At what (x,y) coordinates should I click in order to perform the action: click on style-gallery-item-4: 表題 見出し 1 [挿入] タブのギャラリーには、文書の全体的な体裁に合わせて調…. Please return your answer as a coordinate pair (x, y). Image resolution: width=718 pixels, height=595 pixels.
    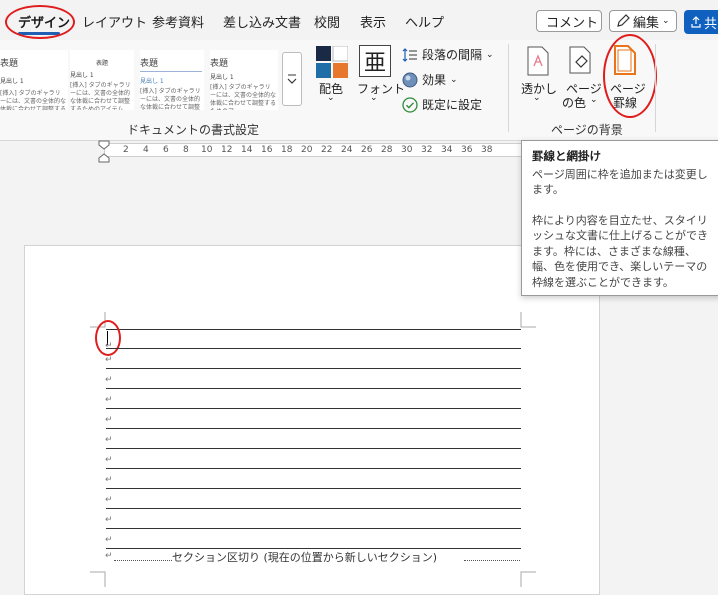
    Looking at the image, I should click on (244, 80).